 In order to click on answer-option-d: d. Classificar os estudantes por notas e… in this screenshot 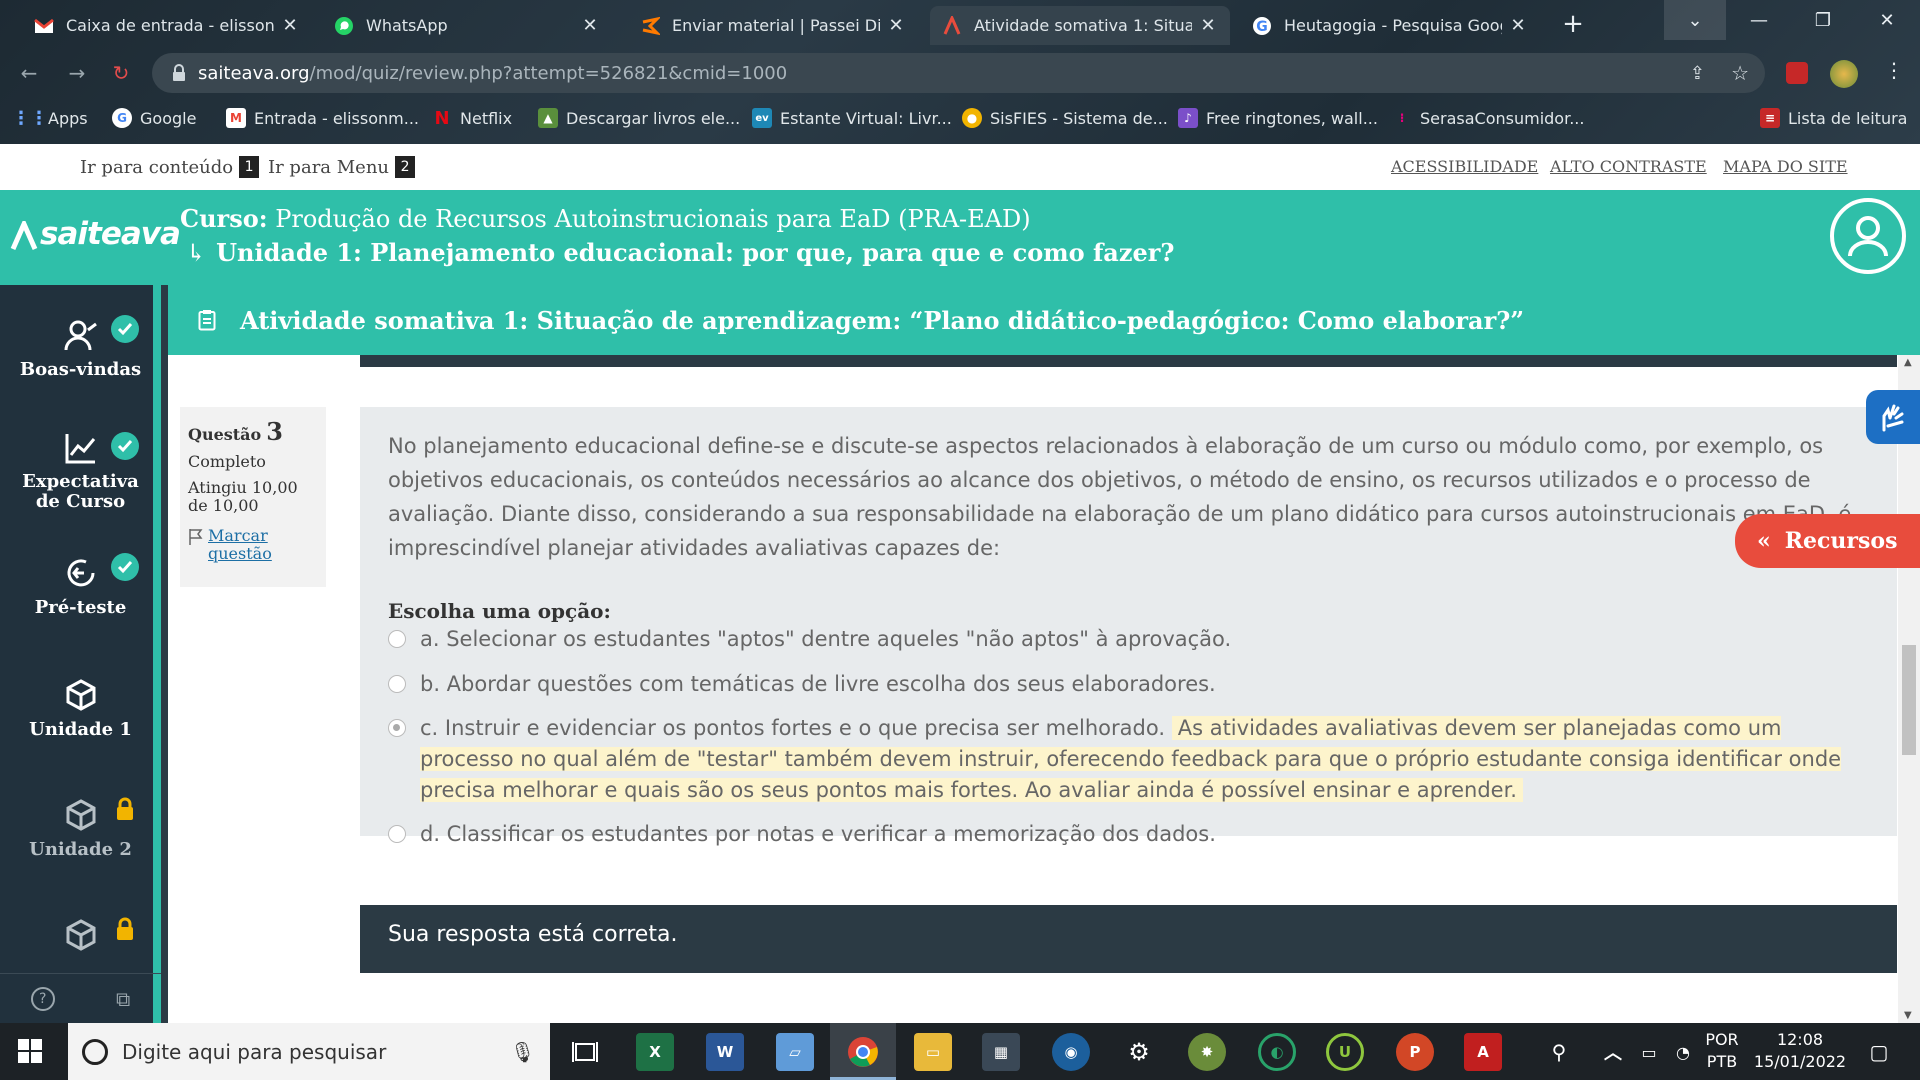, I will do `click(802, 834)`.